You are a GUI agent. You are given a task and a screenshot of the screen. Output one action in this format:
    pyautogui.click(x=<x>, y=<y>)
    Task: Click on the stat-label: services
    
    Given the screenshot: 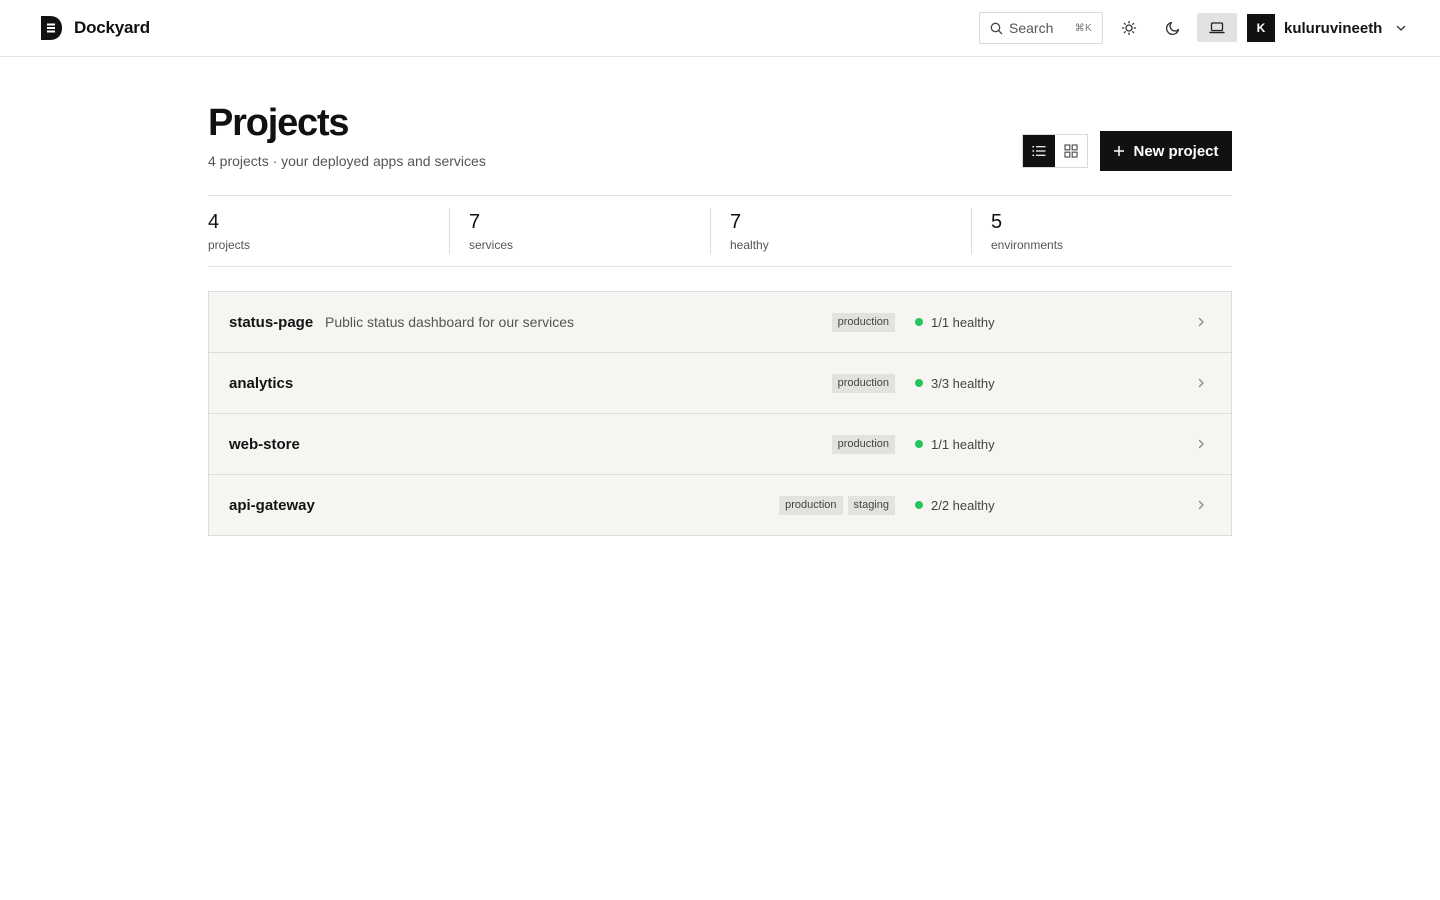 What is the action you would take?
    pyautogui.click(x=491, y=245)
    